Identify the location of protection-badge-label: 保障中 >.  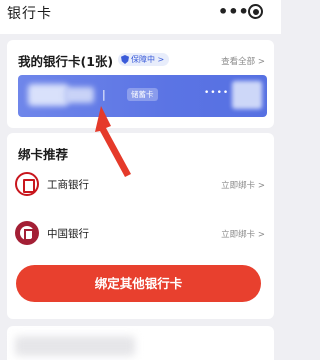
(148, 59).